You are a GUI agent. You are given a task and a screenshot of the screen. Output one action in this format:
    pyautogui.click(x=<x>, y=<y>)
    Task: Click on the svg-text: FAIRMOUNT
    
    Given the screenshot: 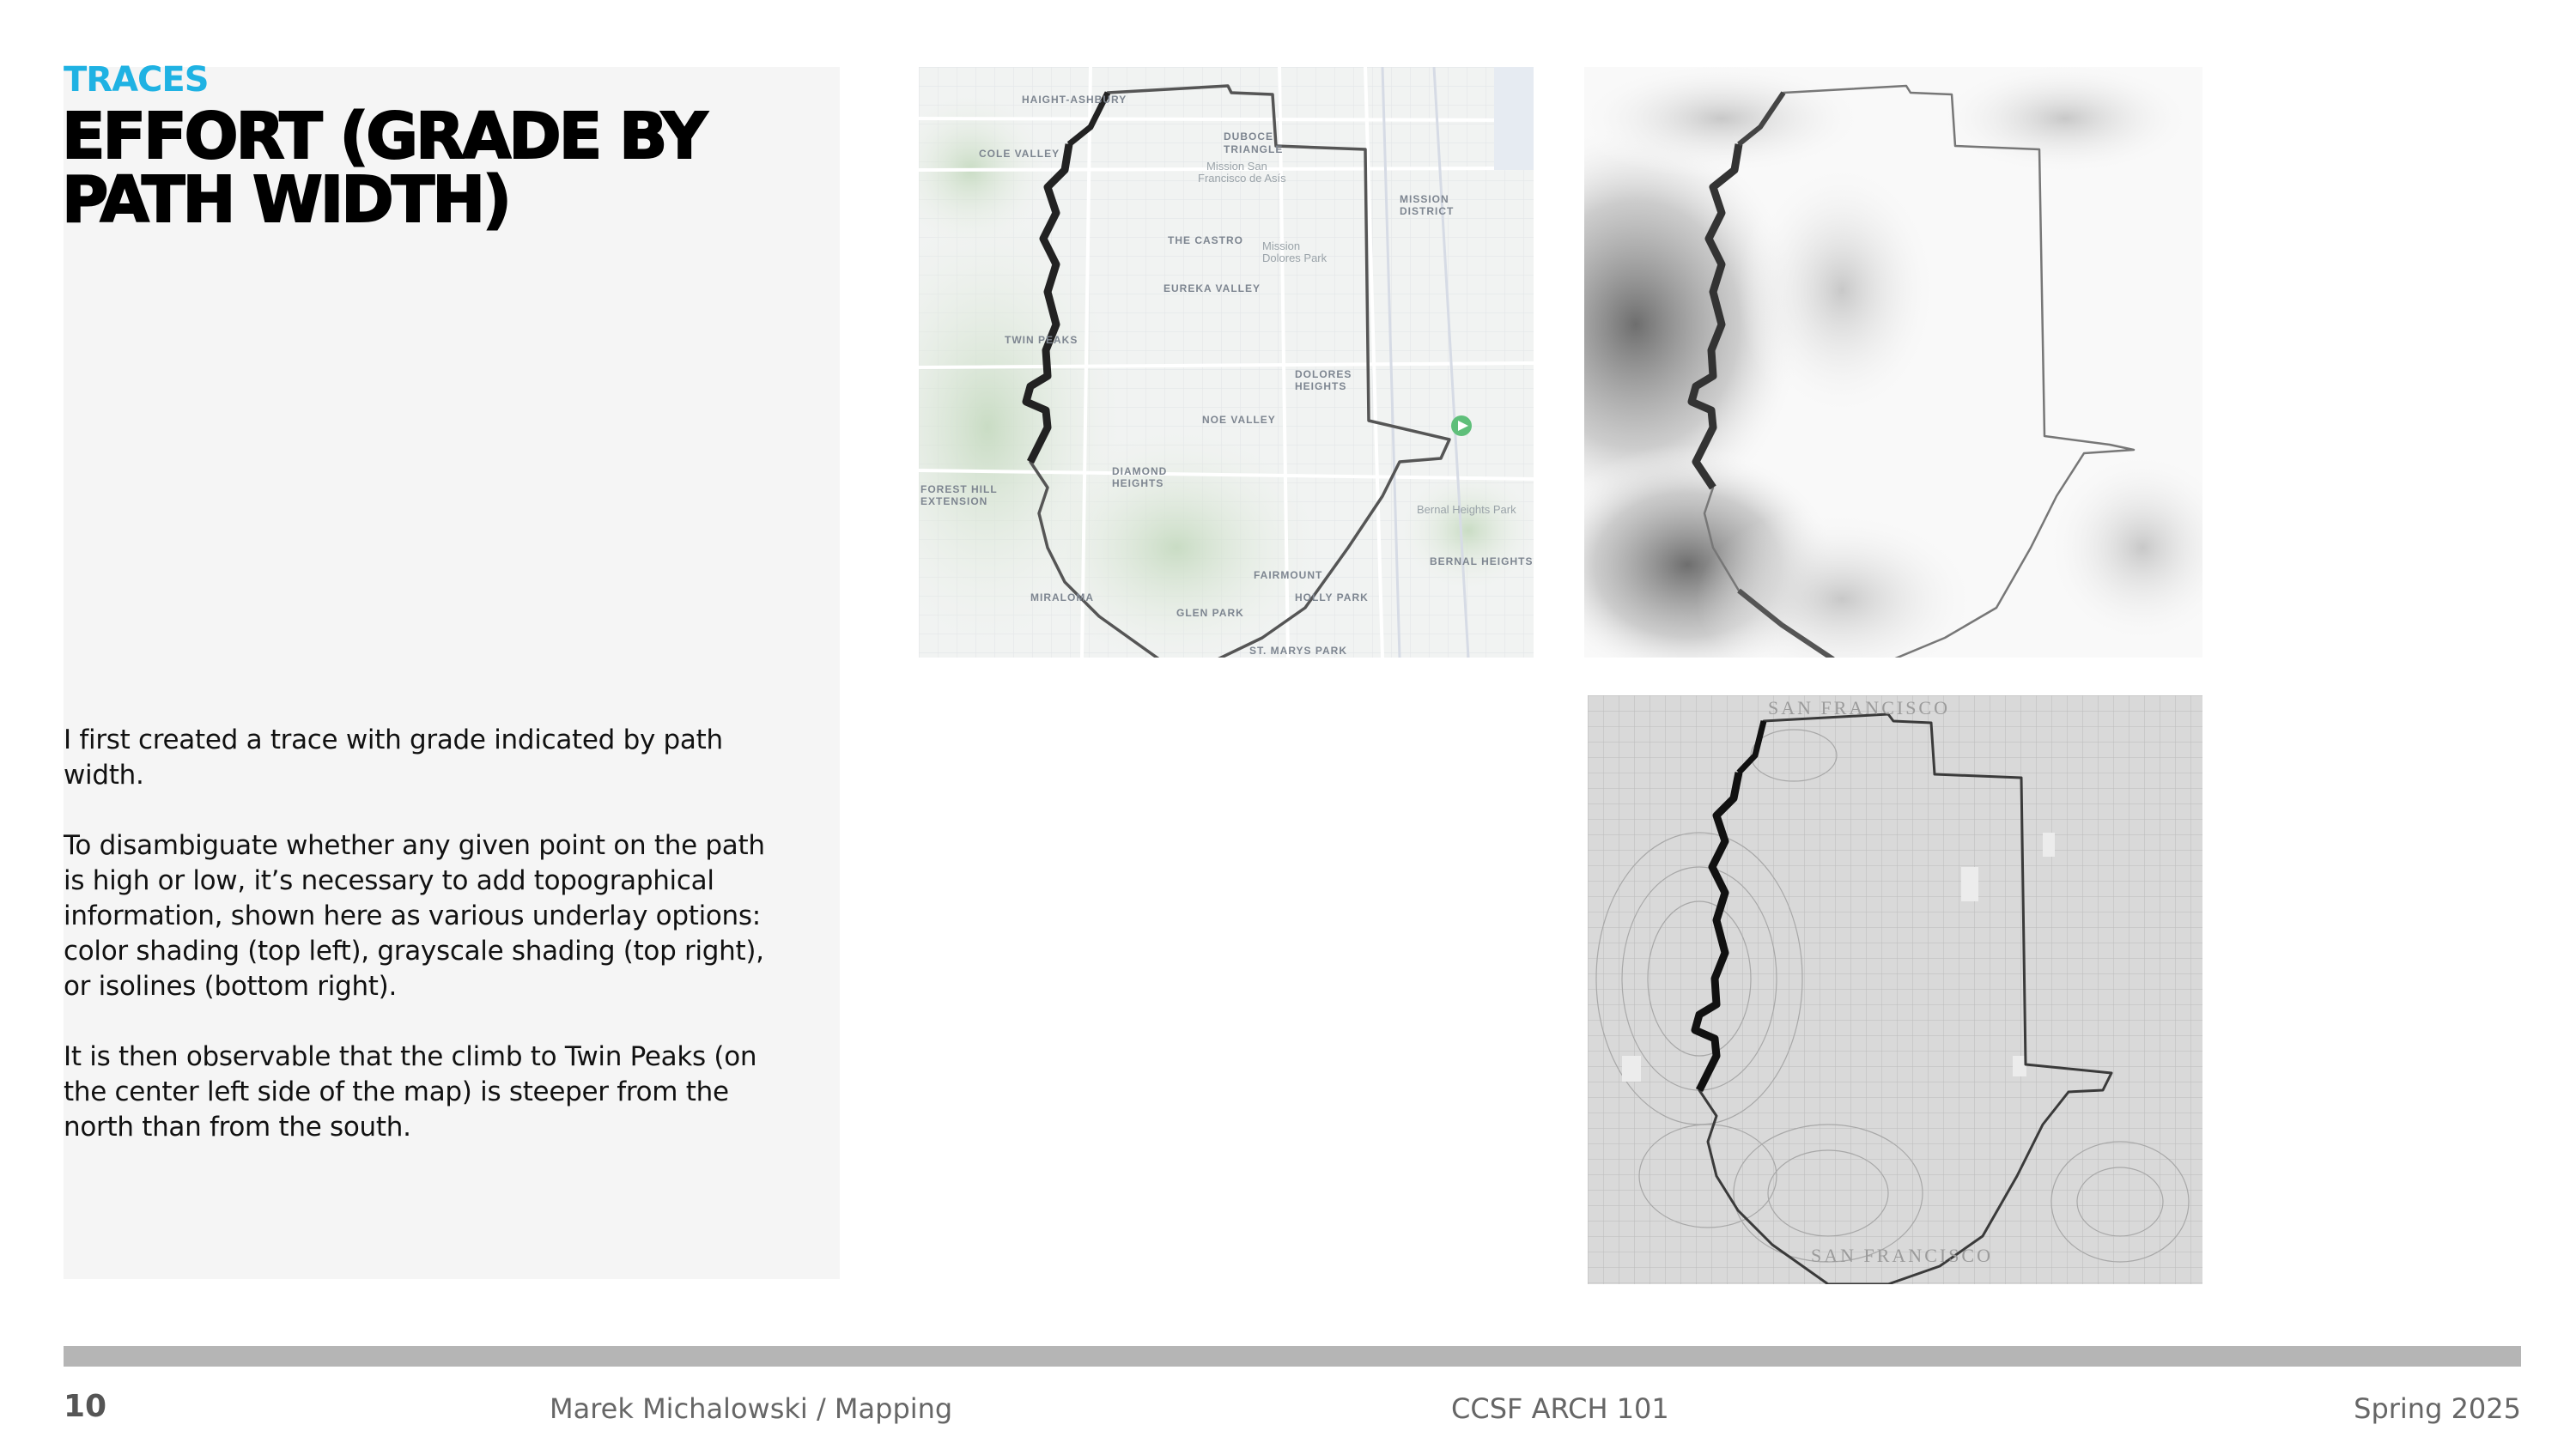 What is the action you would take?
    pyautogui.click(x=1288, y=575)
    